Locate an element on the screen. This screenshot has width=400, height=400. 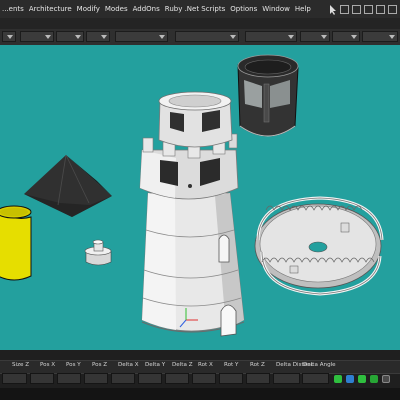
menu-help: Help is located at coordinates (303, 9).